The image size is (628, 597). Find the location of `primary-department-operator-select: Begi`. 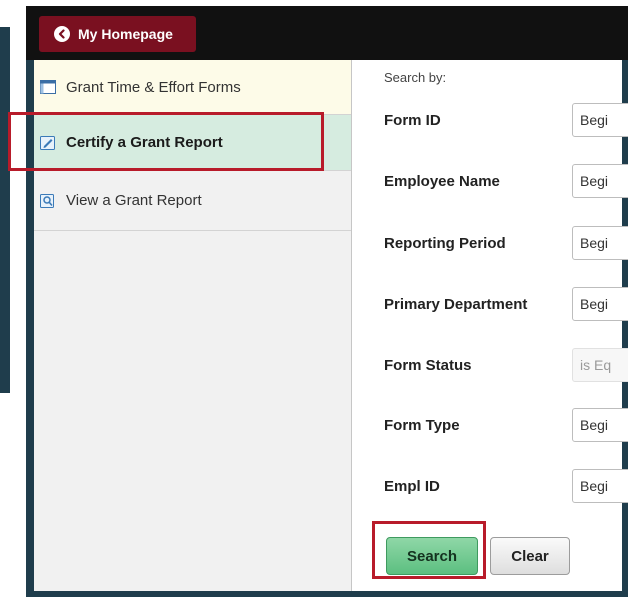

primary-department-operator-select: Begi is located at coordinates (600, 304).